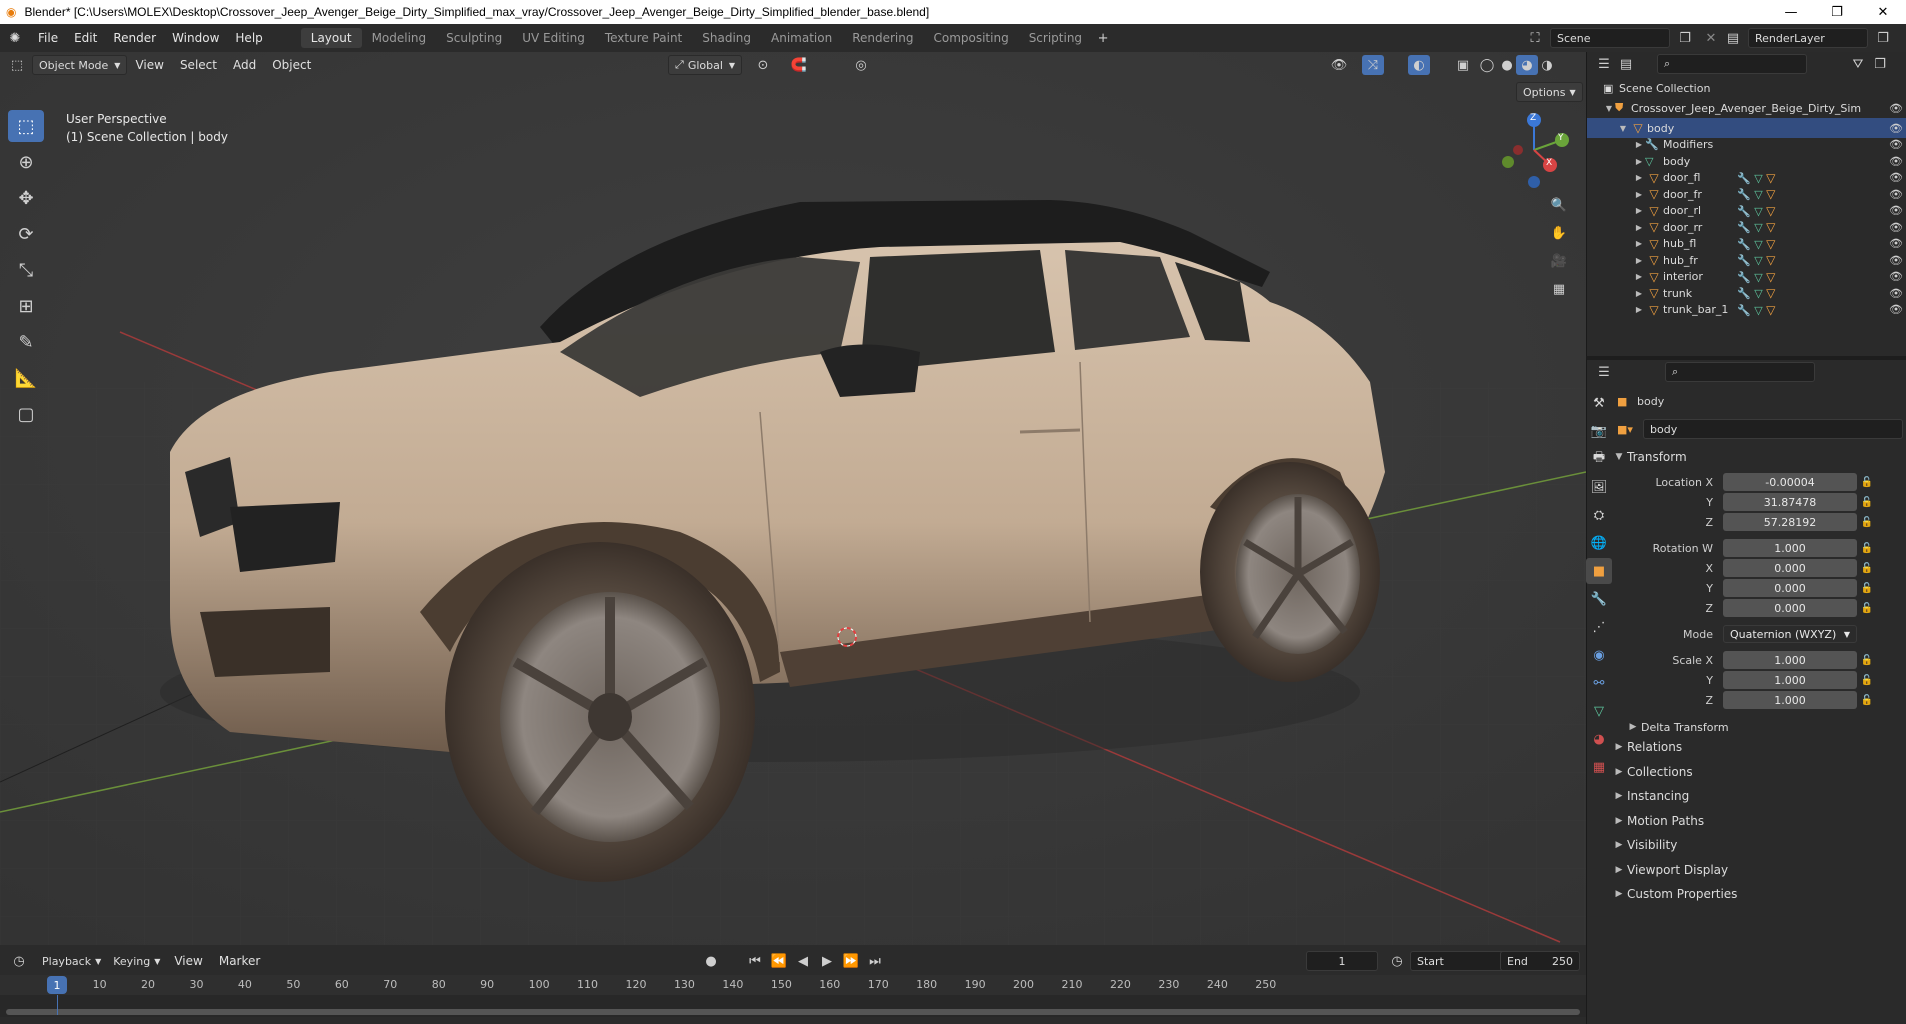 This screenshot has width=1906, height=1024. I want to click on outliner-editor-icon: ☰, so click(1604, 64).